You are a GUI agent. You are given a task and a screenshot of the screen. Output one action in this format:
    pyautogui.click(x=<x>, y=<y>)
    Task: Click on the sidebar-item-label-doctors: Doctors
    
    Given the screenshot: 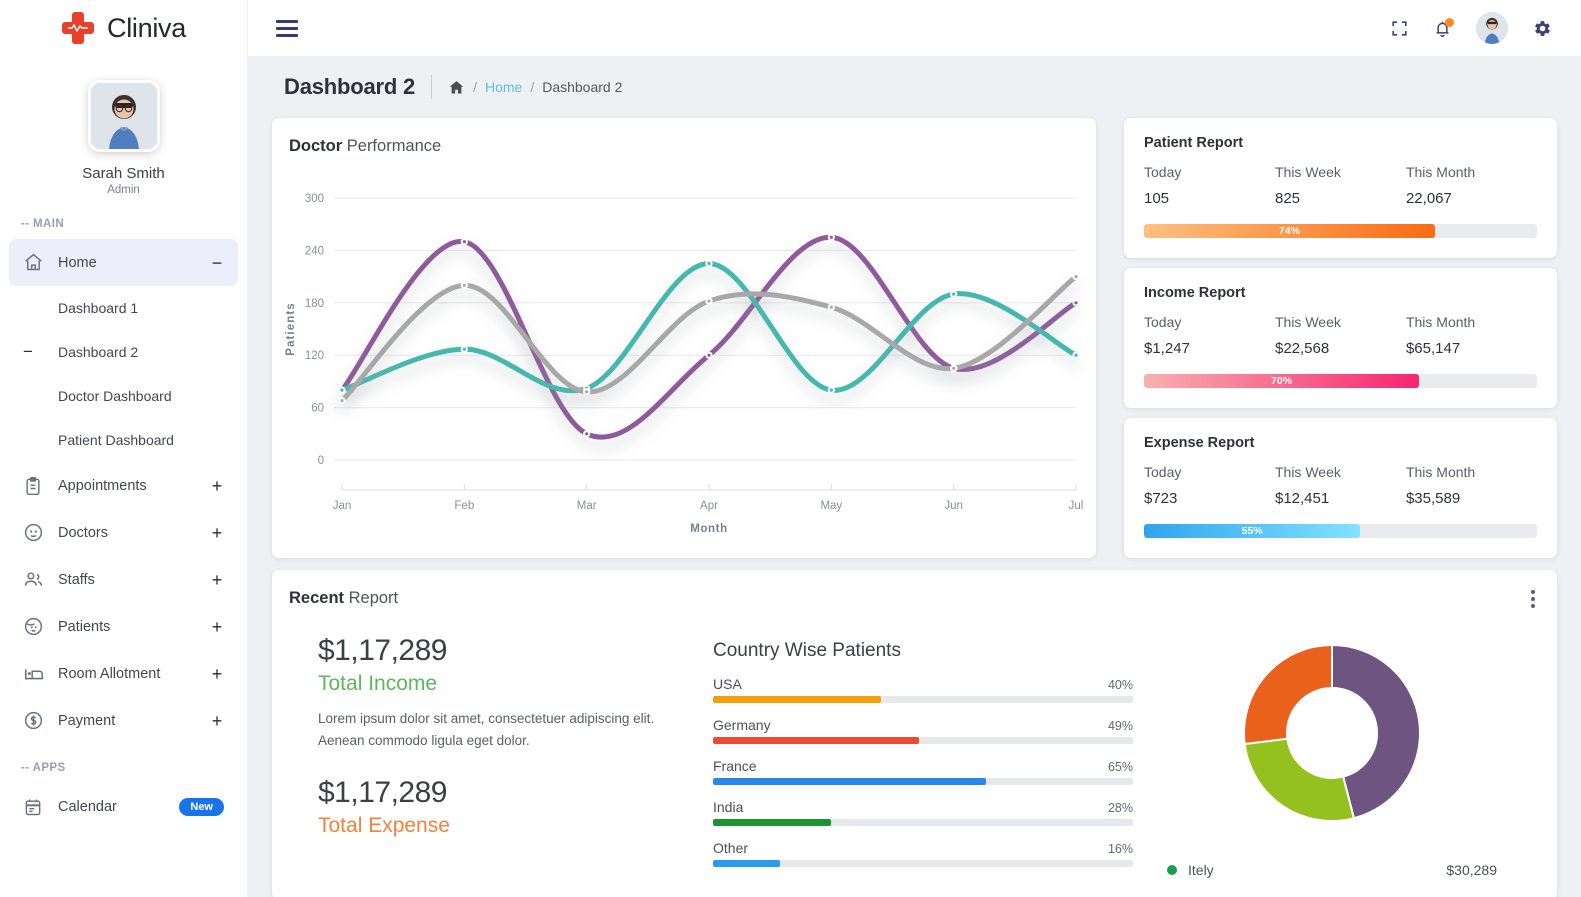 What is the action you would take?
    pyautogui.click(x=83, y=532)
    